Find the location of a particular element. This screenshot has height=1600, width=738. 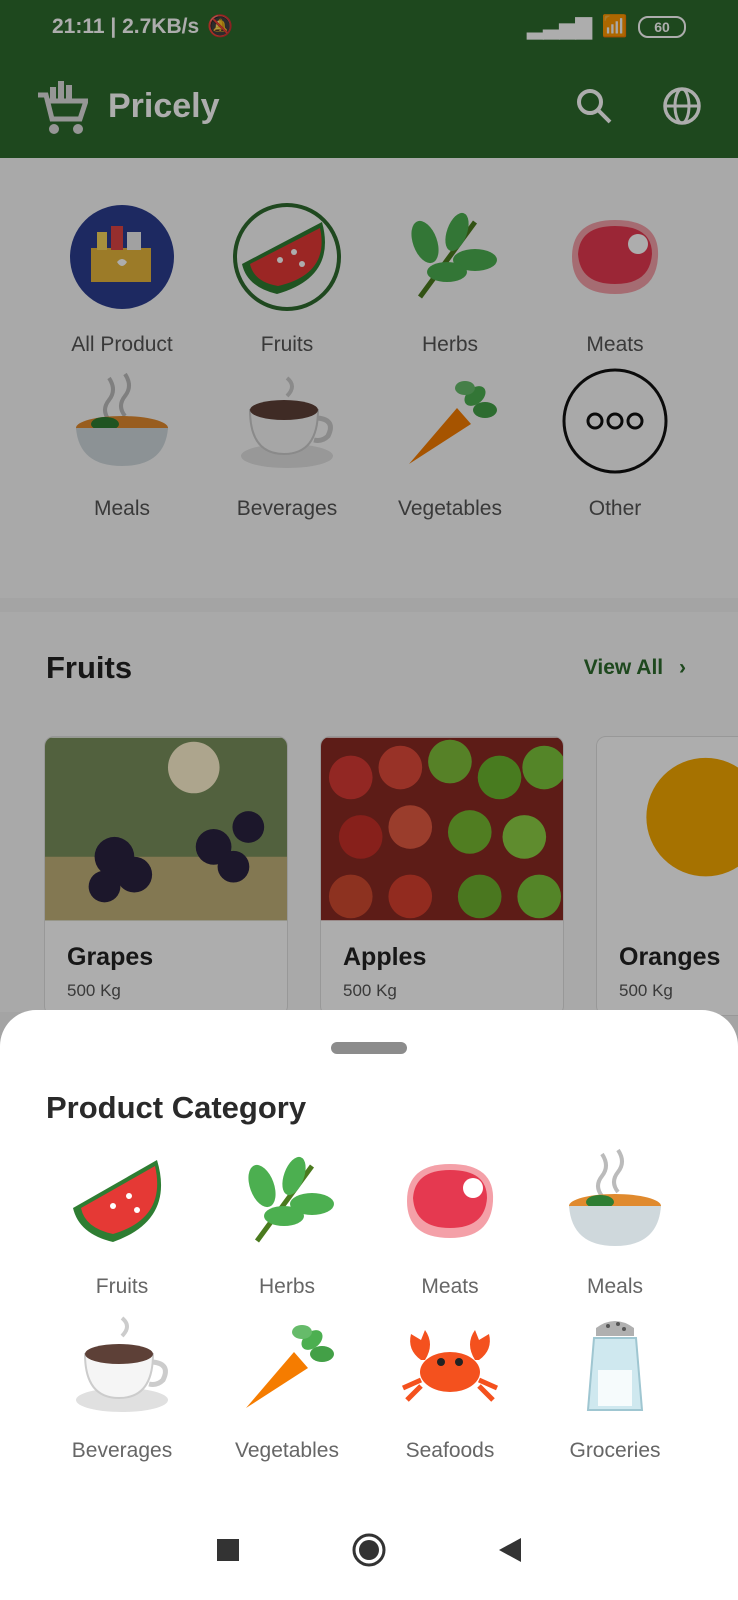

sheet-category-label: Beverages is located at coordinates (122, 1450).